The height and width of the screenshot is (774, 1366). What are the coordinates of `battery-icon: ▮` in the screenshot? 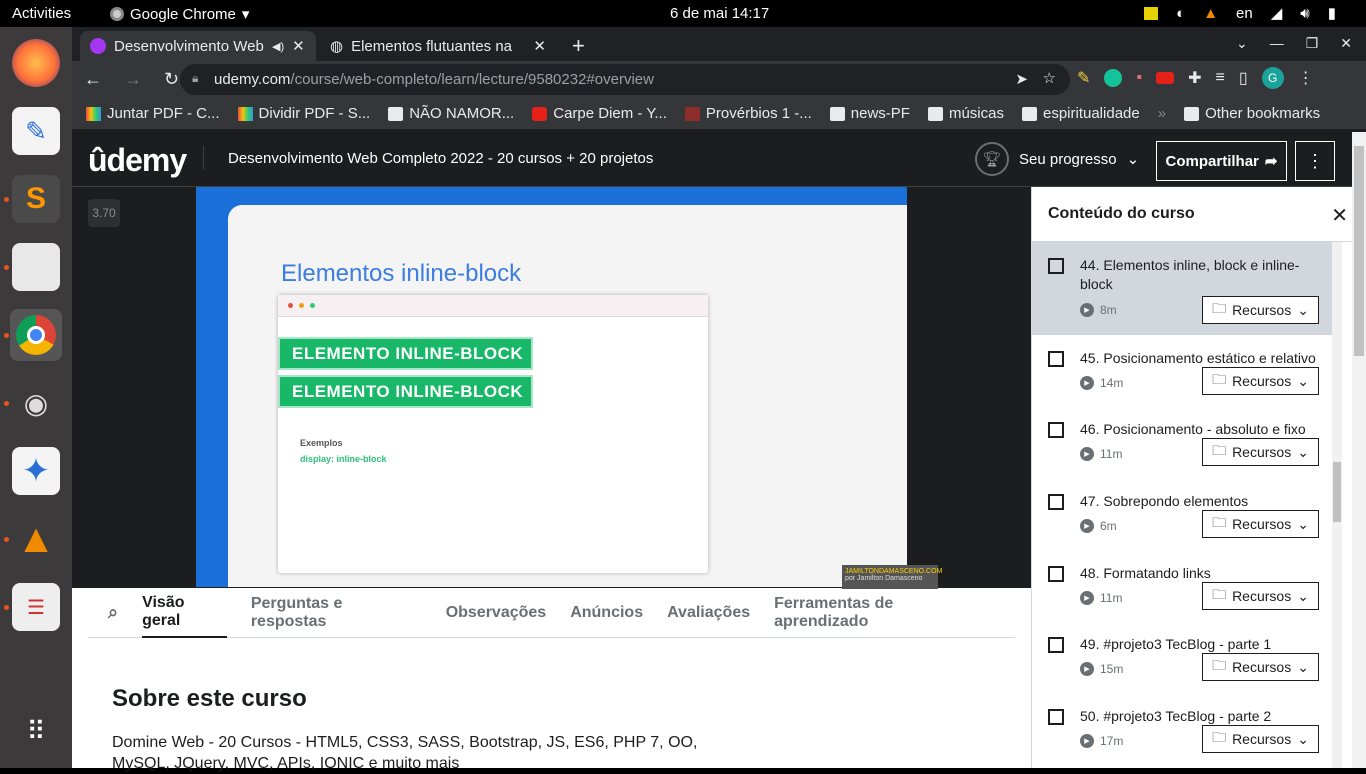 It's located at (1332, 13).